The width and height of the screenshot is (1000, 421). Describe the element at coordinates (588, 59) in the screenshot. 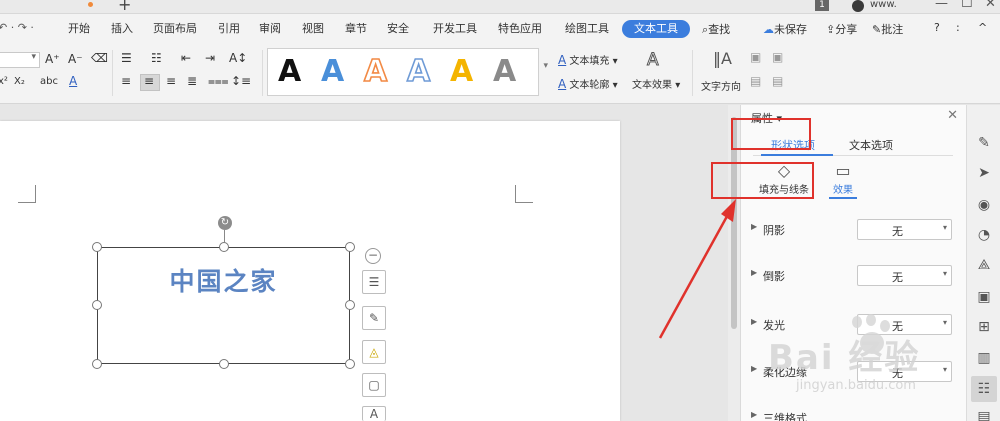

I see `text-fill-button: A 文本填充 ▾` at that location.